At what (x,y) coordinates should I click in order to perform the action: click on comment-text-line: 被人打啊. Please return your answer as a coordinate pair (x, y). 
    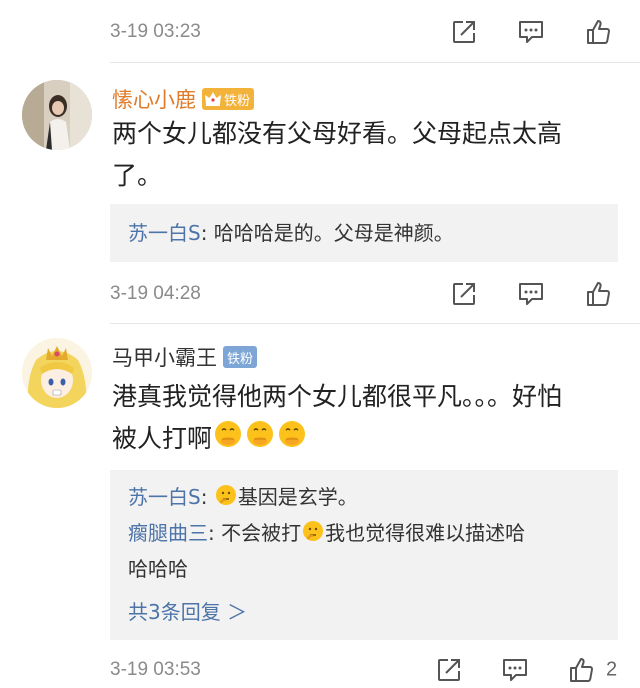
    Looking at the image, I should click on (362, 440).